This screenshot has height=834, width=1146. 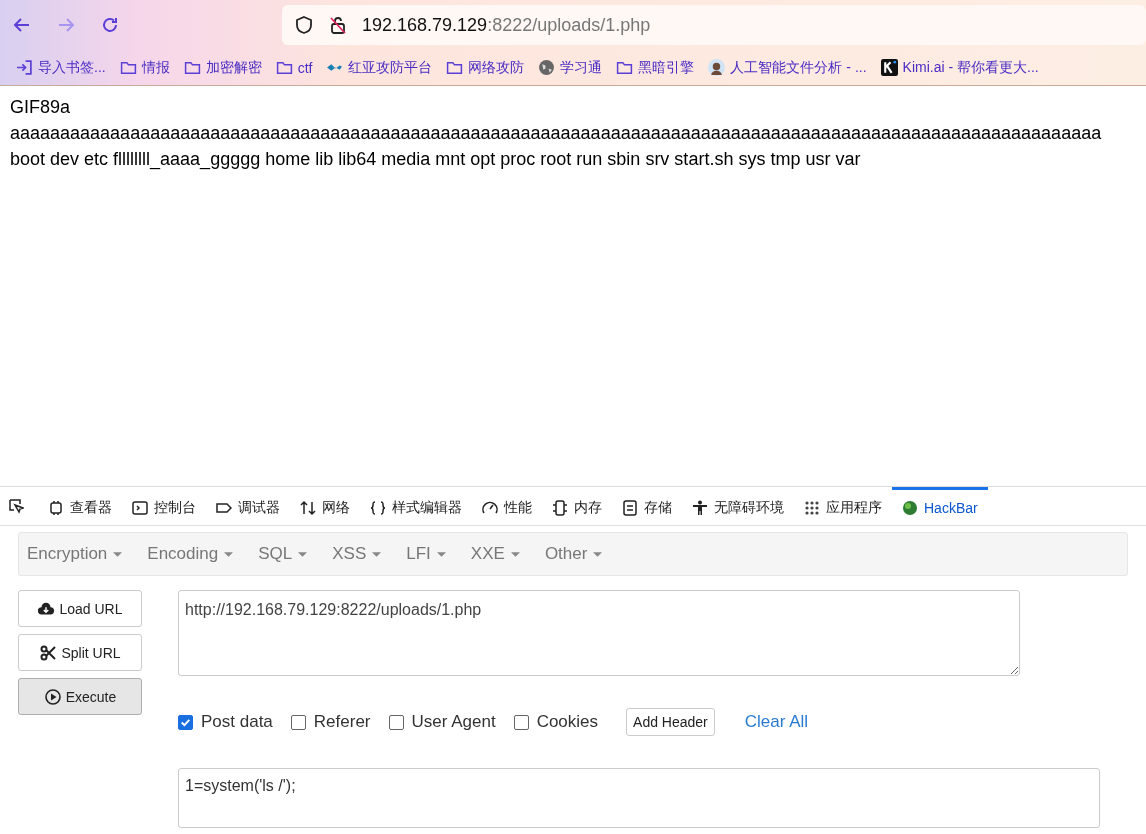 What do you see at coordinates (237, 722) in the screenshot?
I see `checkbox-label: Post data` at bounding box center [237, 722].